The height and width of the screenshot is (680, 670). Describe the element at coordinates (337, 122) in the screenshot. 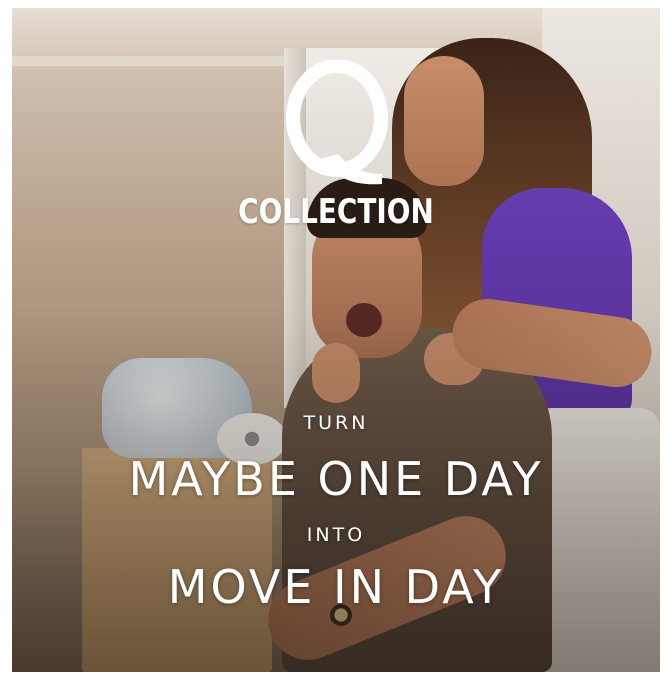

I see `q-logo-icon` at that location.